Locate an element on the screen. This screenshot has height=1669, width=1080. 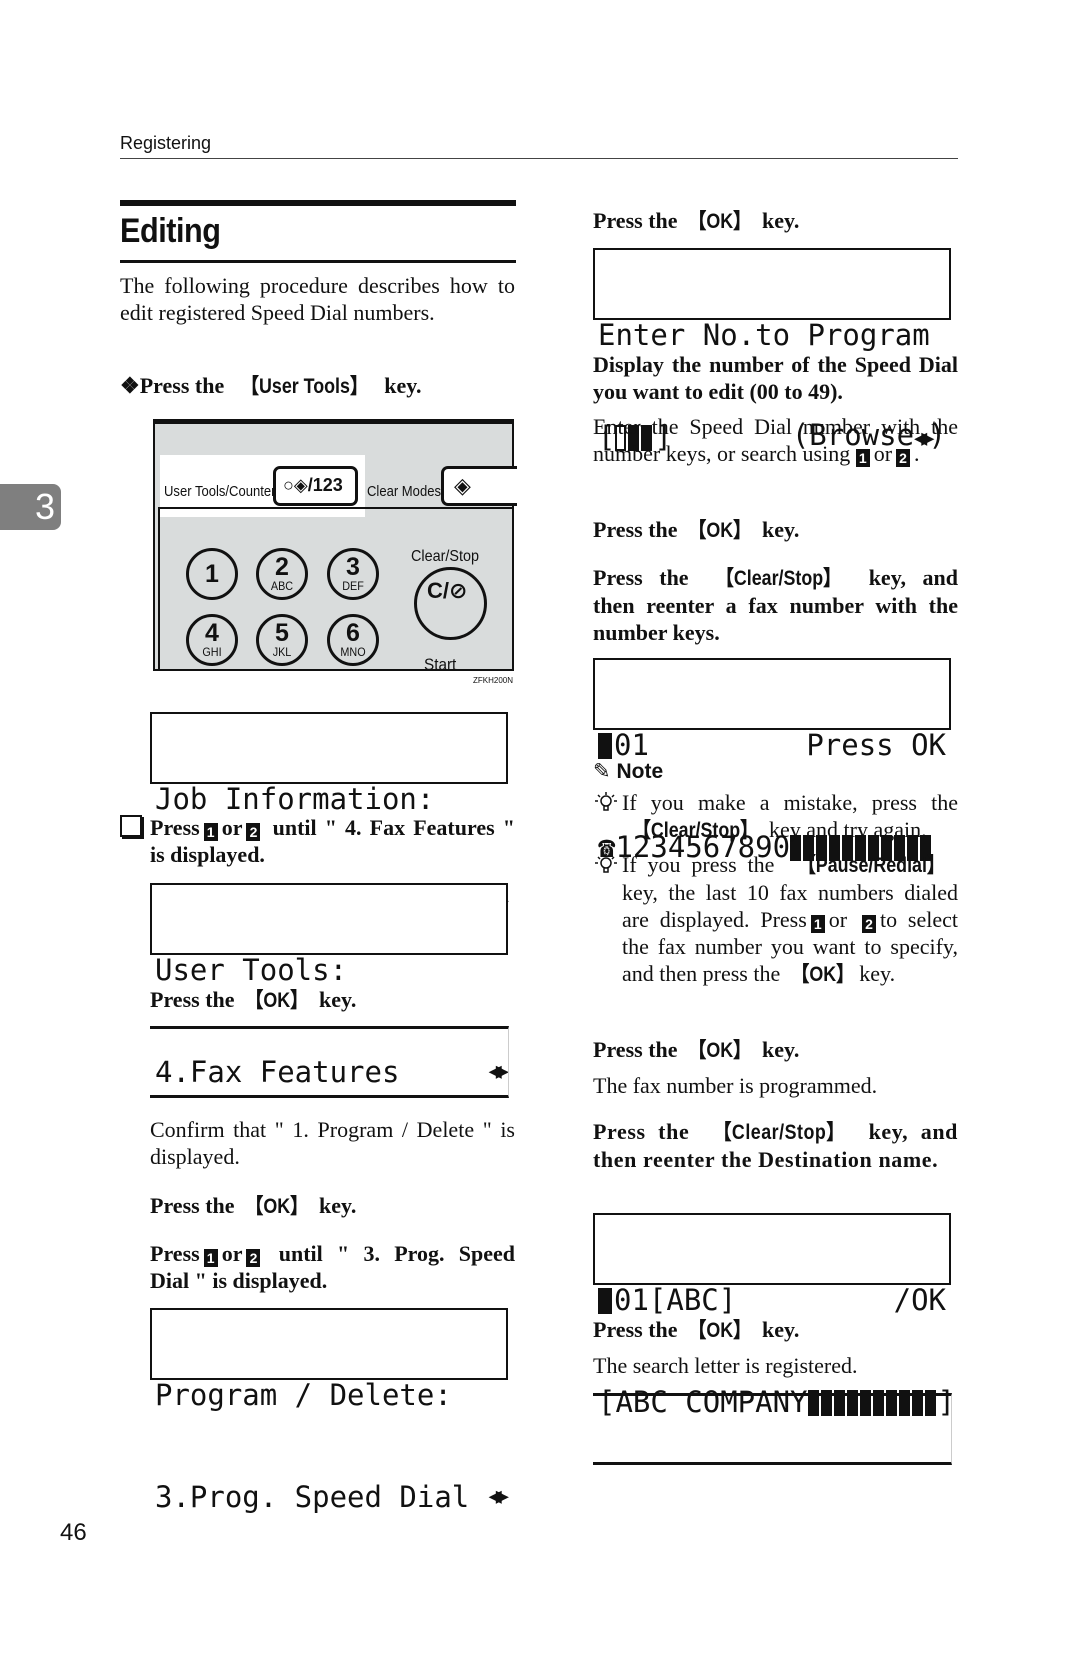
key-letters: MNO is located at coordinates (353, 652).